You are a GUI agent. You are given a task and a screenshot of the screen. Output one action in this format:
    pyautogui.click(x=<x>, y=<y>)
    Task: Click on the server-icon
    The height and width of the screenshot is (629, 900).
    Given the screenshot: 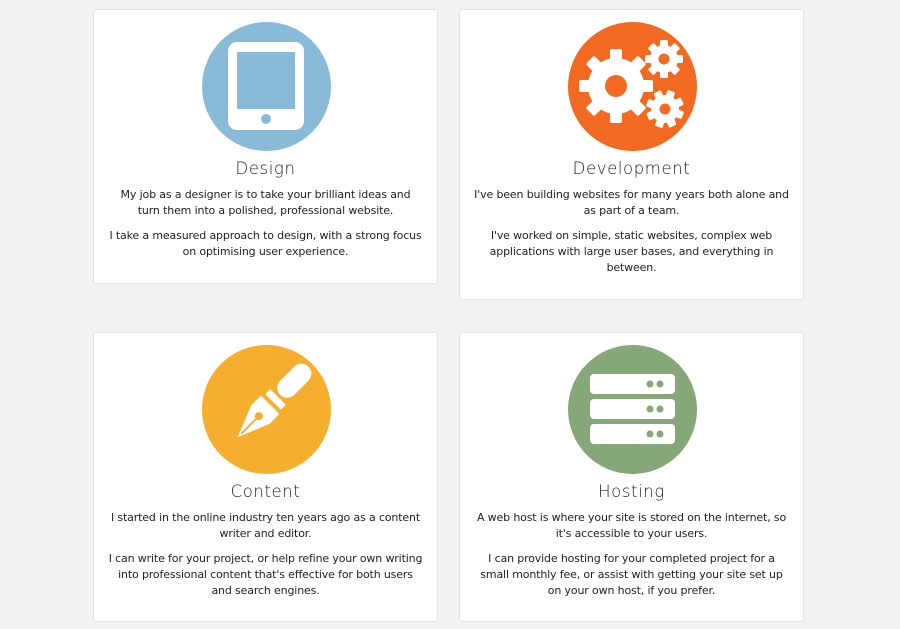 What is the action you would take?
    pyautogui.click(x=632, y=409)
    